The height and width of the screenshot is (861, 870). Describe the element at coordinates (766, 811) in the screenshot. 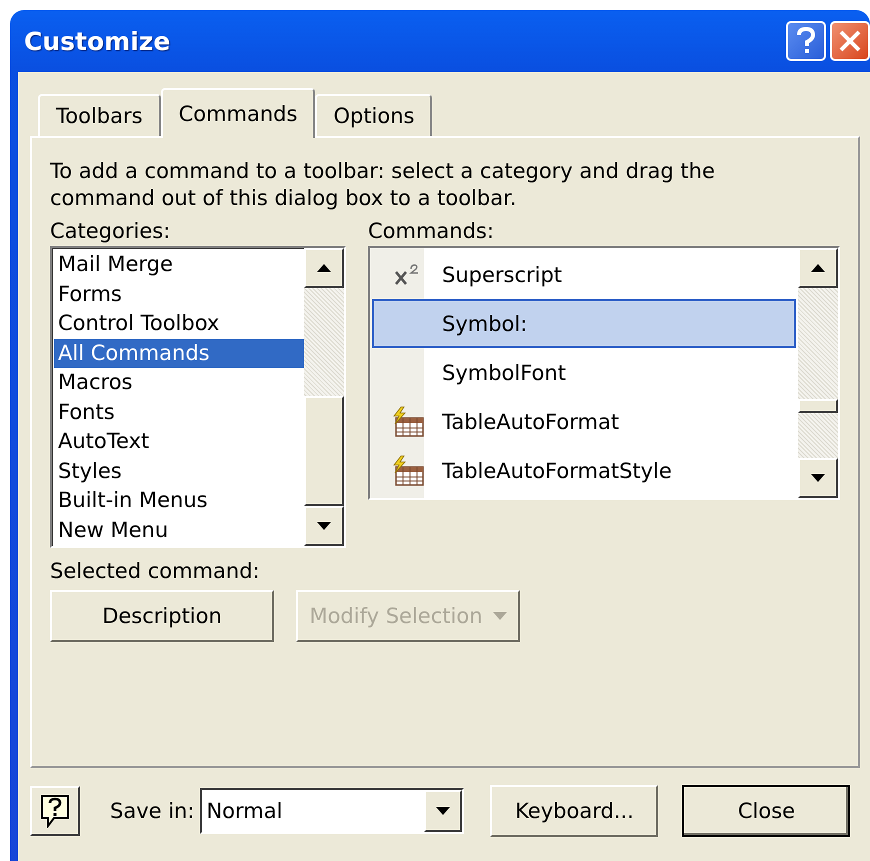

I see `button: Close` at that location.